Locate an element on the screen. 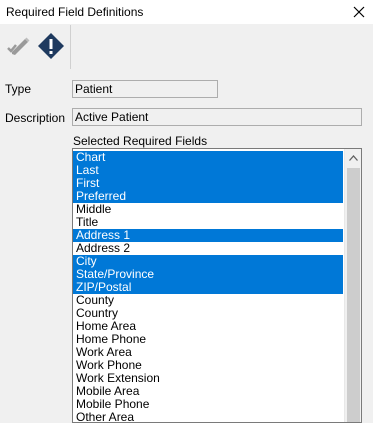 The width and height of the screenshot is (373, 423). pencil-check-icon is located at coordinates (18, 46).